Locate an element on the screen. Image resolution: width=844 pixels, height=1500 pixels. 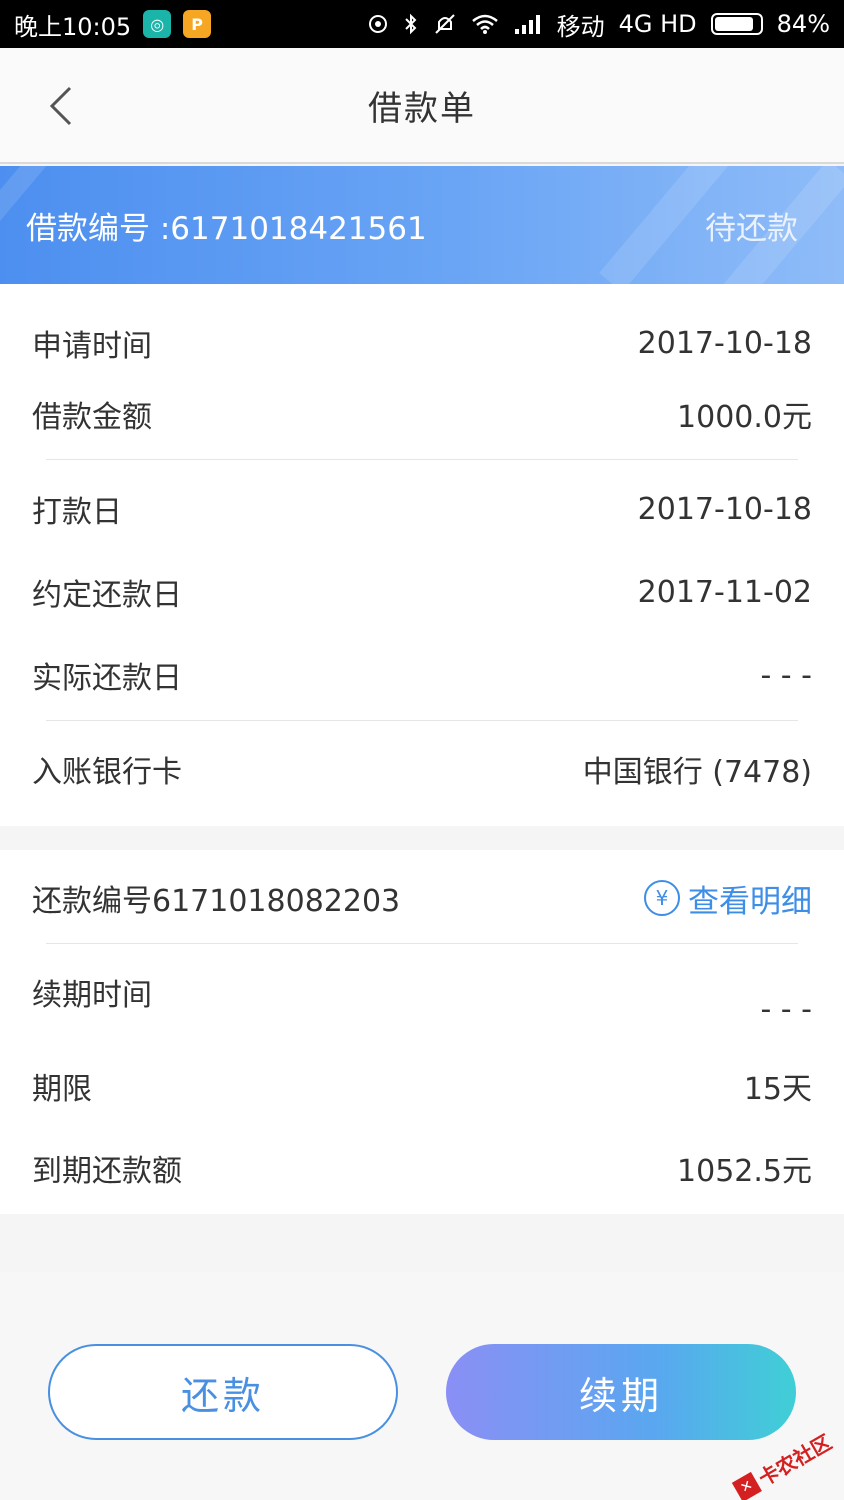
row-value: 15天 is located at coordinates (777, 1089).